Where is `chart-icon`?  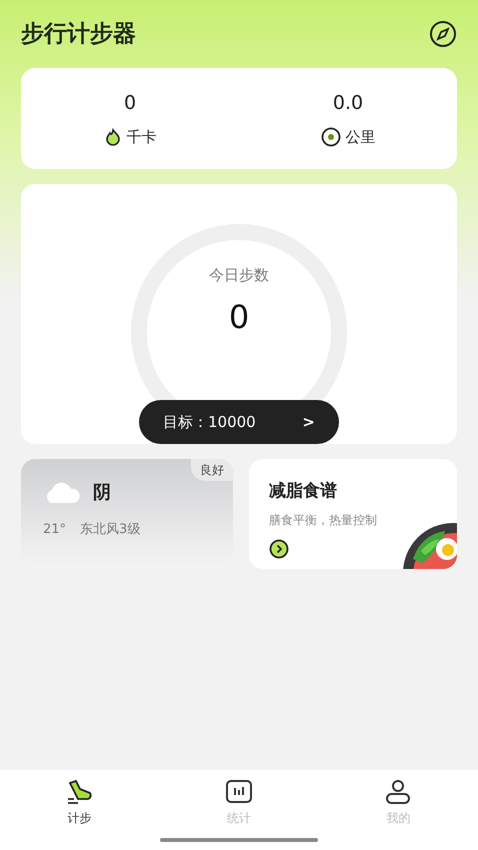 chart-icon is located at coordinates (238, 792).